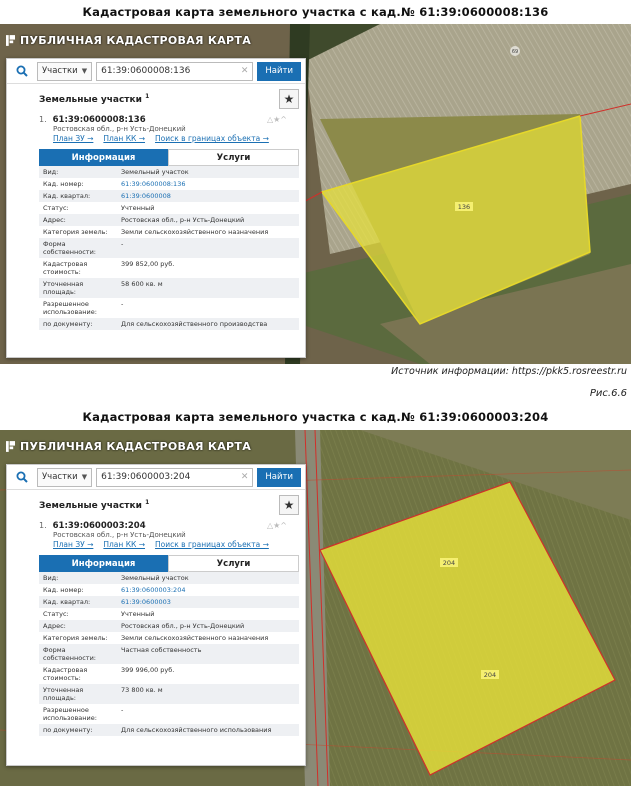 Image resolution: width=631 pixels, height=786 pixels. I want to click on result-cad-number: 61:39:0600003:204, so click(99, 526).